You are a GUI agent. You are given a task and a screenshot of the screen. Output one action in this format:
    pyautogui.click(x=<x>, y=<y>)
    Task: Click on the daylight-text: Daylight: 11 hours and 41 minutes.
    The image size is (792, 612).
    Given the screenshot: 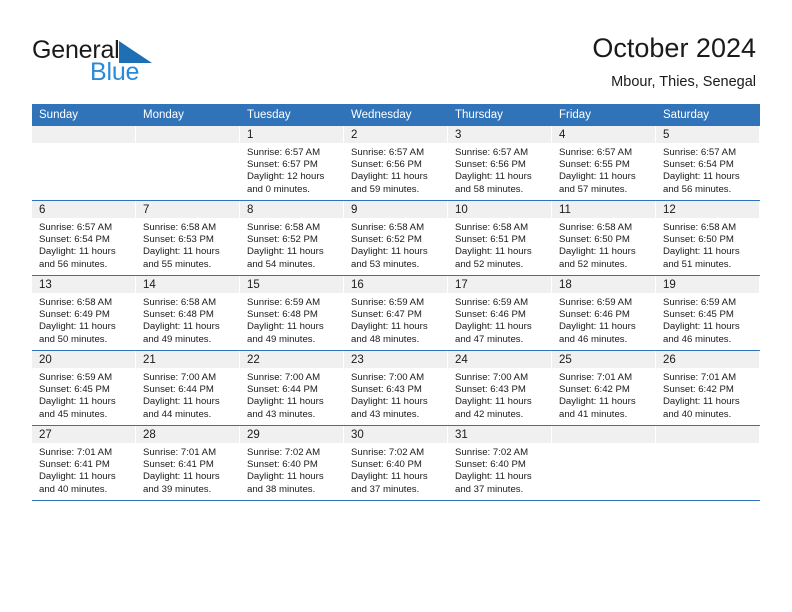 What is the action you would take?
    pyautogui.click(x=597, y=408)
    